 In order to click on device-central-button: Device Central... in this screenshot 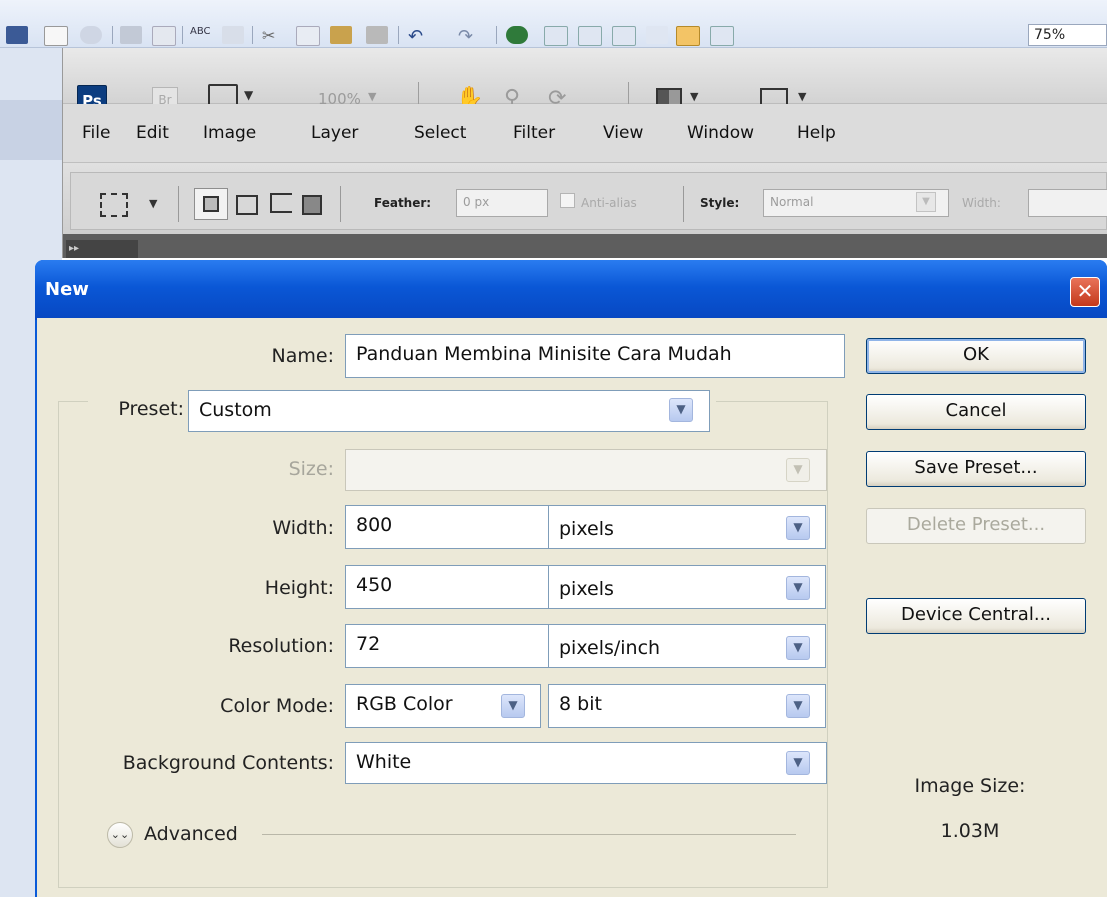, I will do `click(976, 616)`.